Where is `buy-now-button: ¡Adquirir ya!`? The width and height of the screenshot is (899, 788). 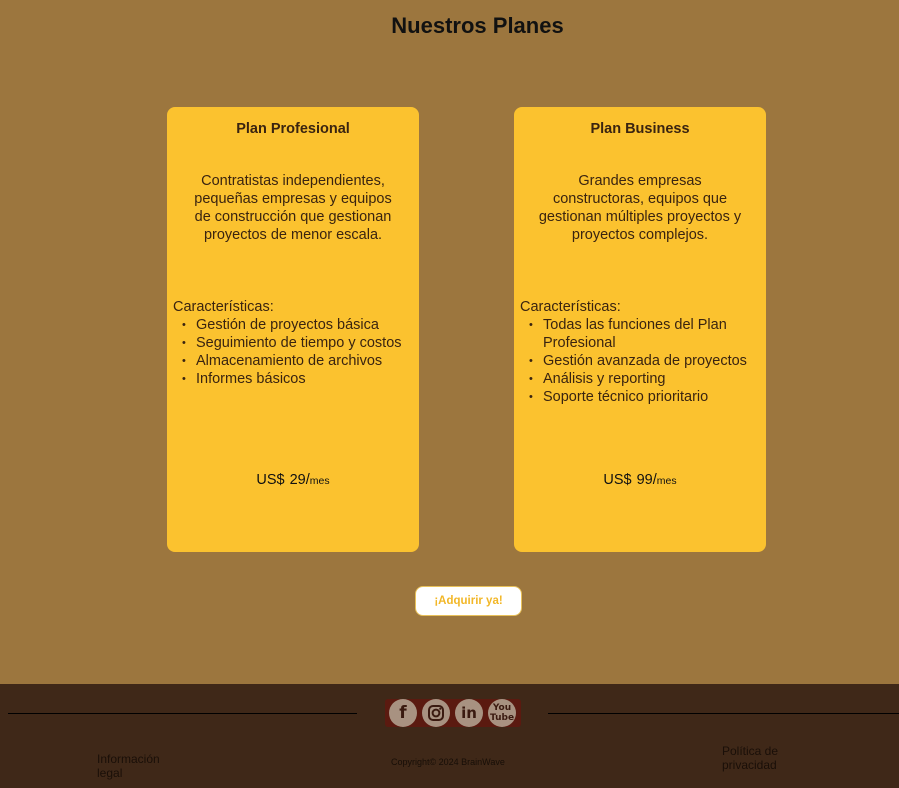
buy-now-button: ¡Adquirir ya! is located at coordinates (468, 601).